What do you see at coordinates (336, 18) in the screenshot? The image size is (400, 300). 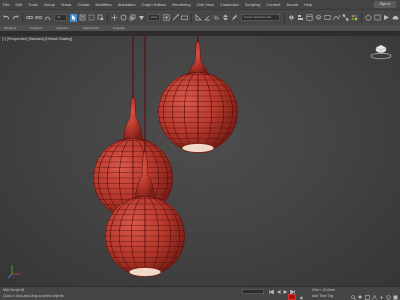 I see `curve-editor-icon` at bounding box center [336, 18].